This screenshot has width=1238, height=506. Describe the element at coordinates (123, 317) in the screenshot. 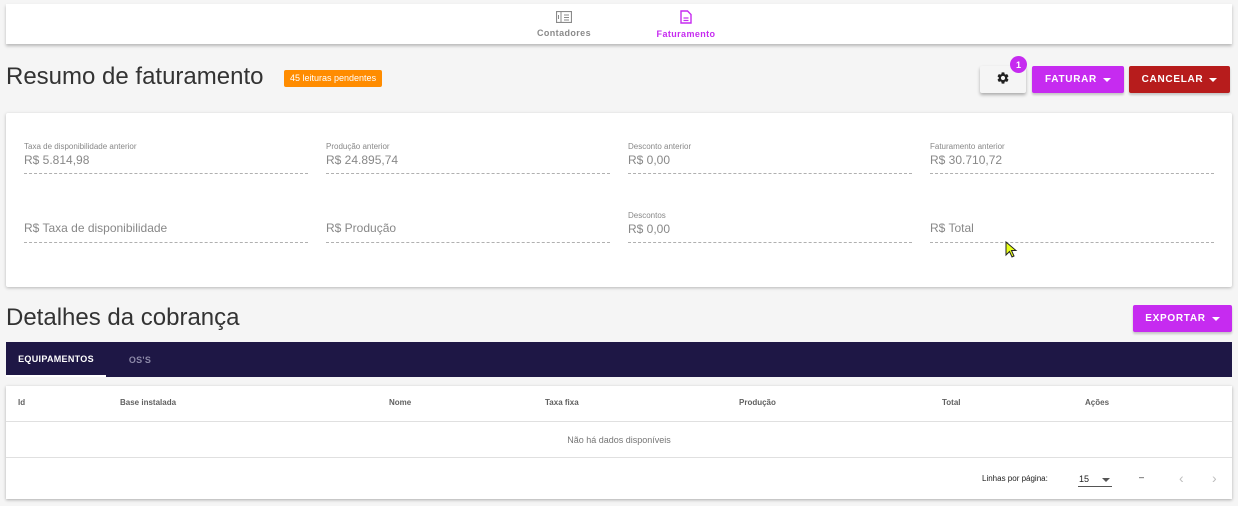

I see `section-title-detalhes: Detalhes da cobrança` at that location.